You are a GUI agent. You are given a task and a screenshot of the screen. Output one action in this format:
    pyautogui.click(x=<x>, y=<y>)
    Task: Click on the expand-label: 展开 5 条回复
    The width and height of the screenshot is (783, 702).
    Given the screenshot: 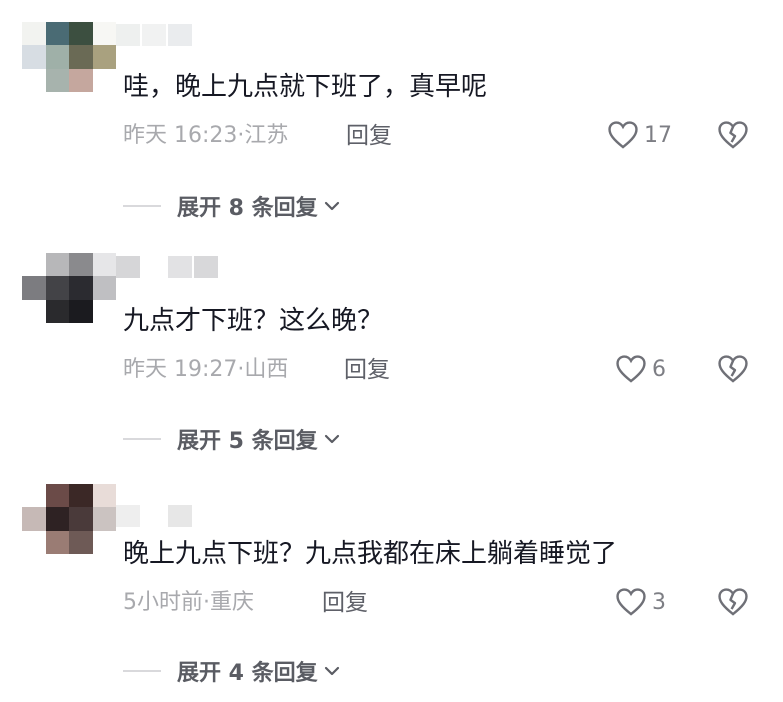 What is the action you would take?
    pyautogui.click(x=247, y=441)
    